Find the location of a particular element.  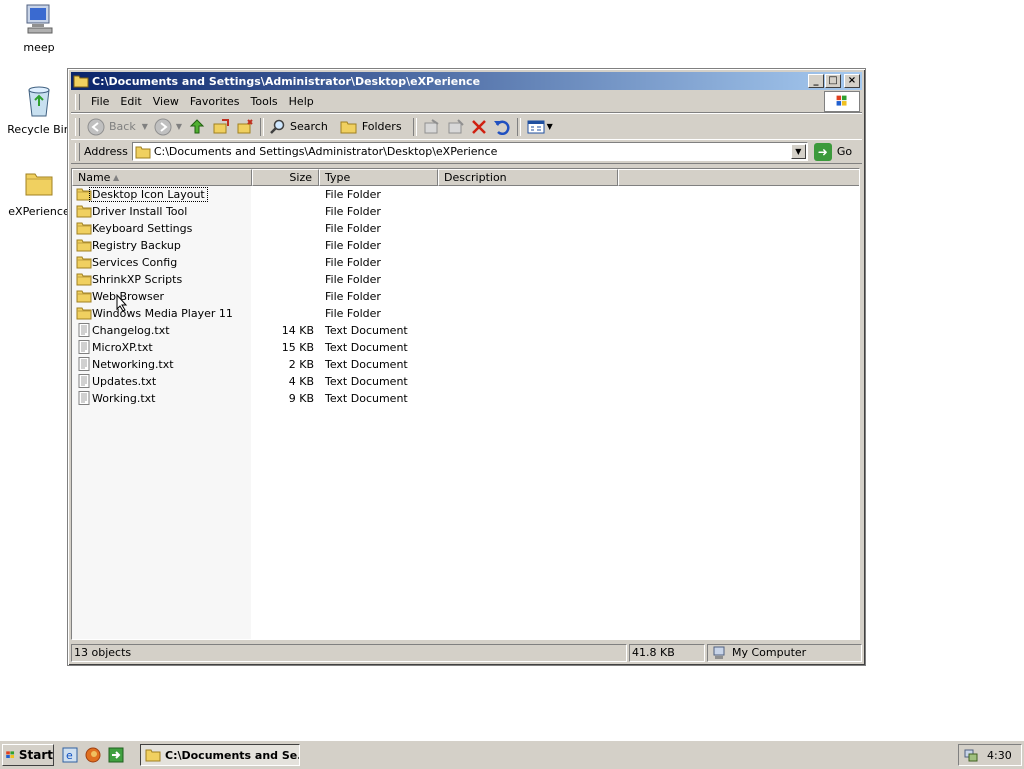

address-dropdown-button: ▼ is located at coordinates (798, 151).